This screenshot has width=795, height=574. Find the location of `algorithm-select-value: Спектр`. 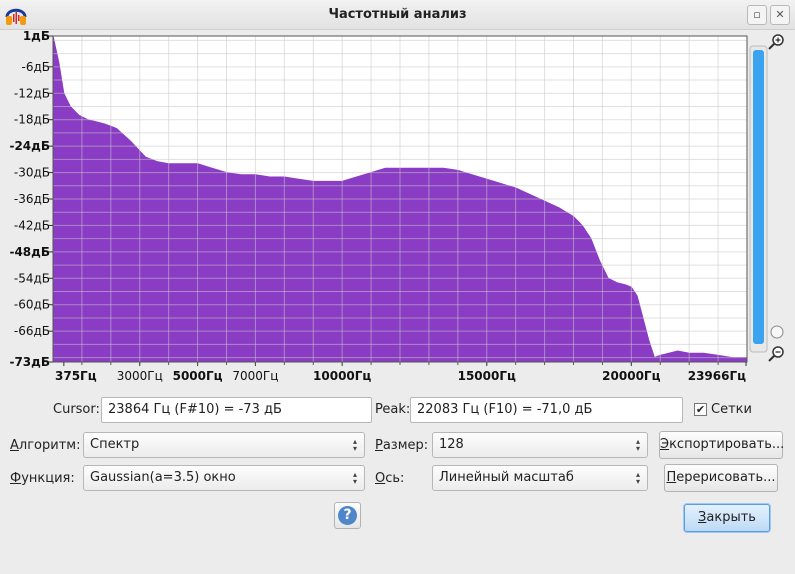

algorithm-select-value: Спектр is located at coordinates (115, 444).